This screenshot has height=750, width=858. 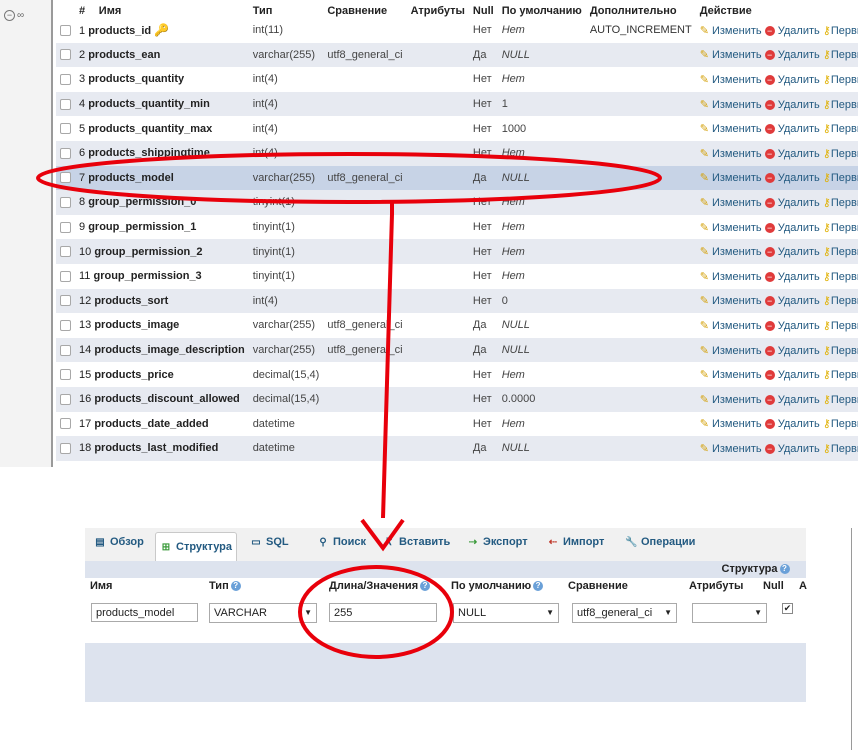 What do you see at coordinates (171, 10) in the screenshot?
I see `header-name: Имя` at bounding box center [171, 10].